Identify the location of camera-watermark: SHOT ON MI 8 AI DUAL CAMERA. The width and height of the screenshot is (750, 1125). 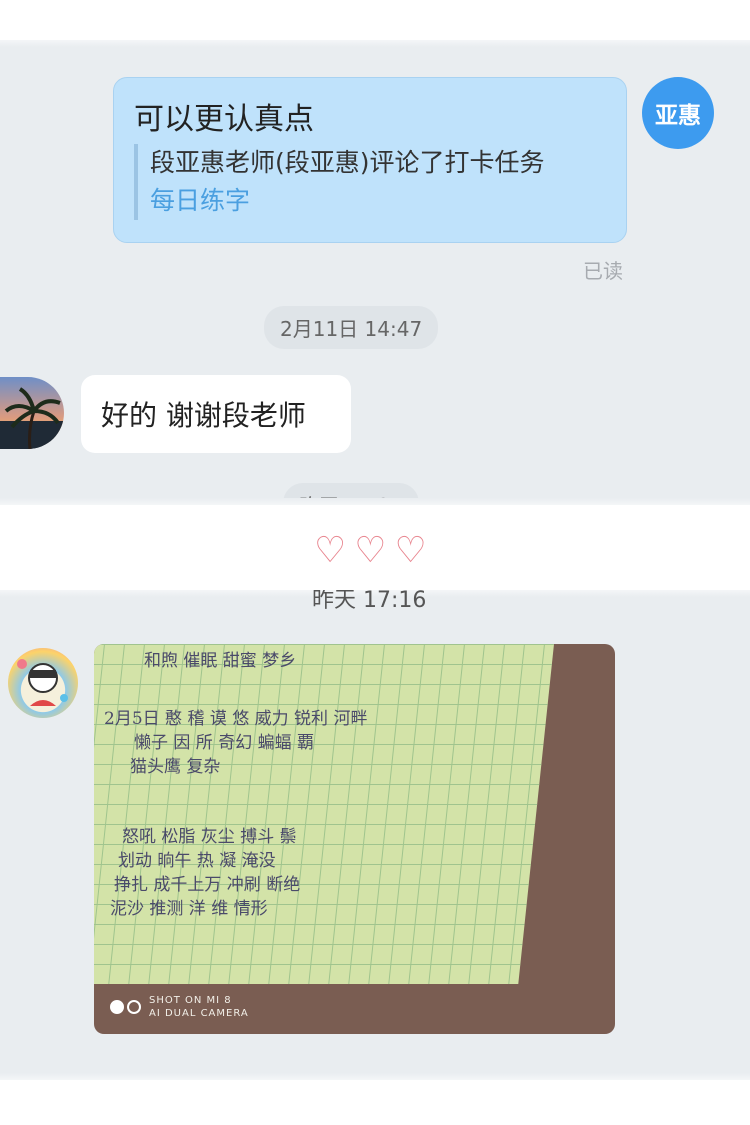
(179, 1007).